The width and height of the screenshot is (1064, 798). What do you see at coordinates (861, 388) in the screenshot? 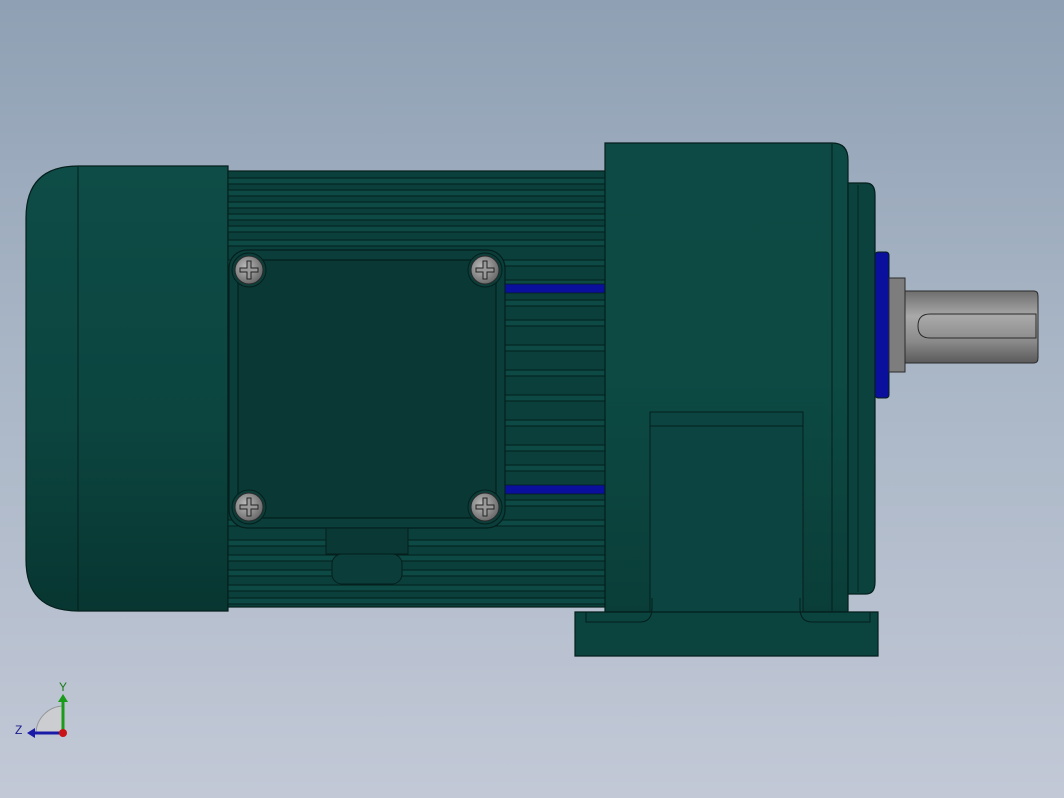
I see `output-flange` at bounding box center [861, 388].